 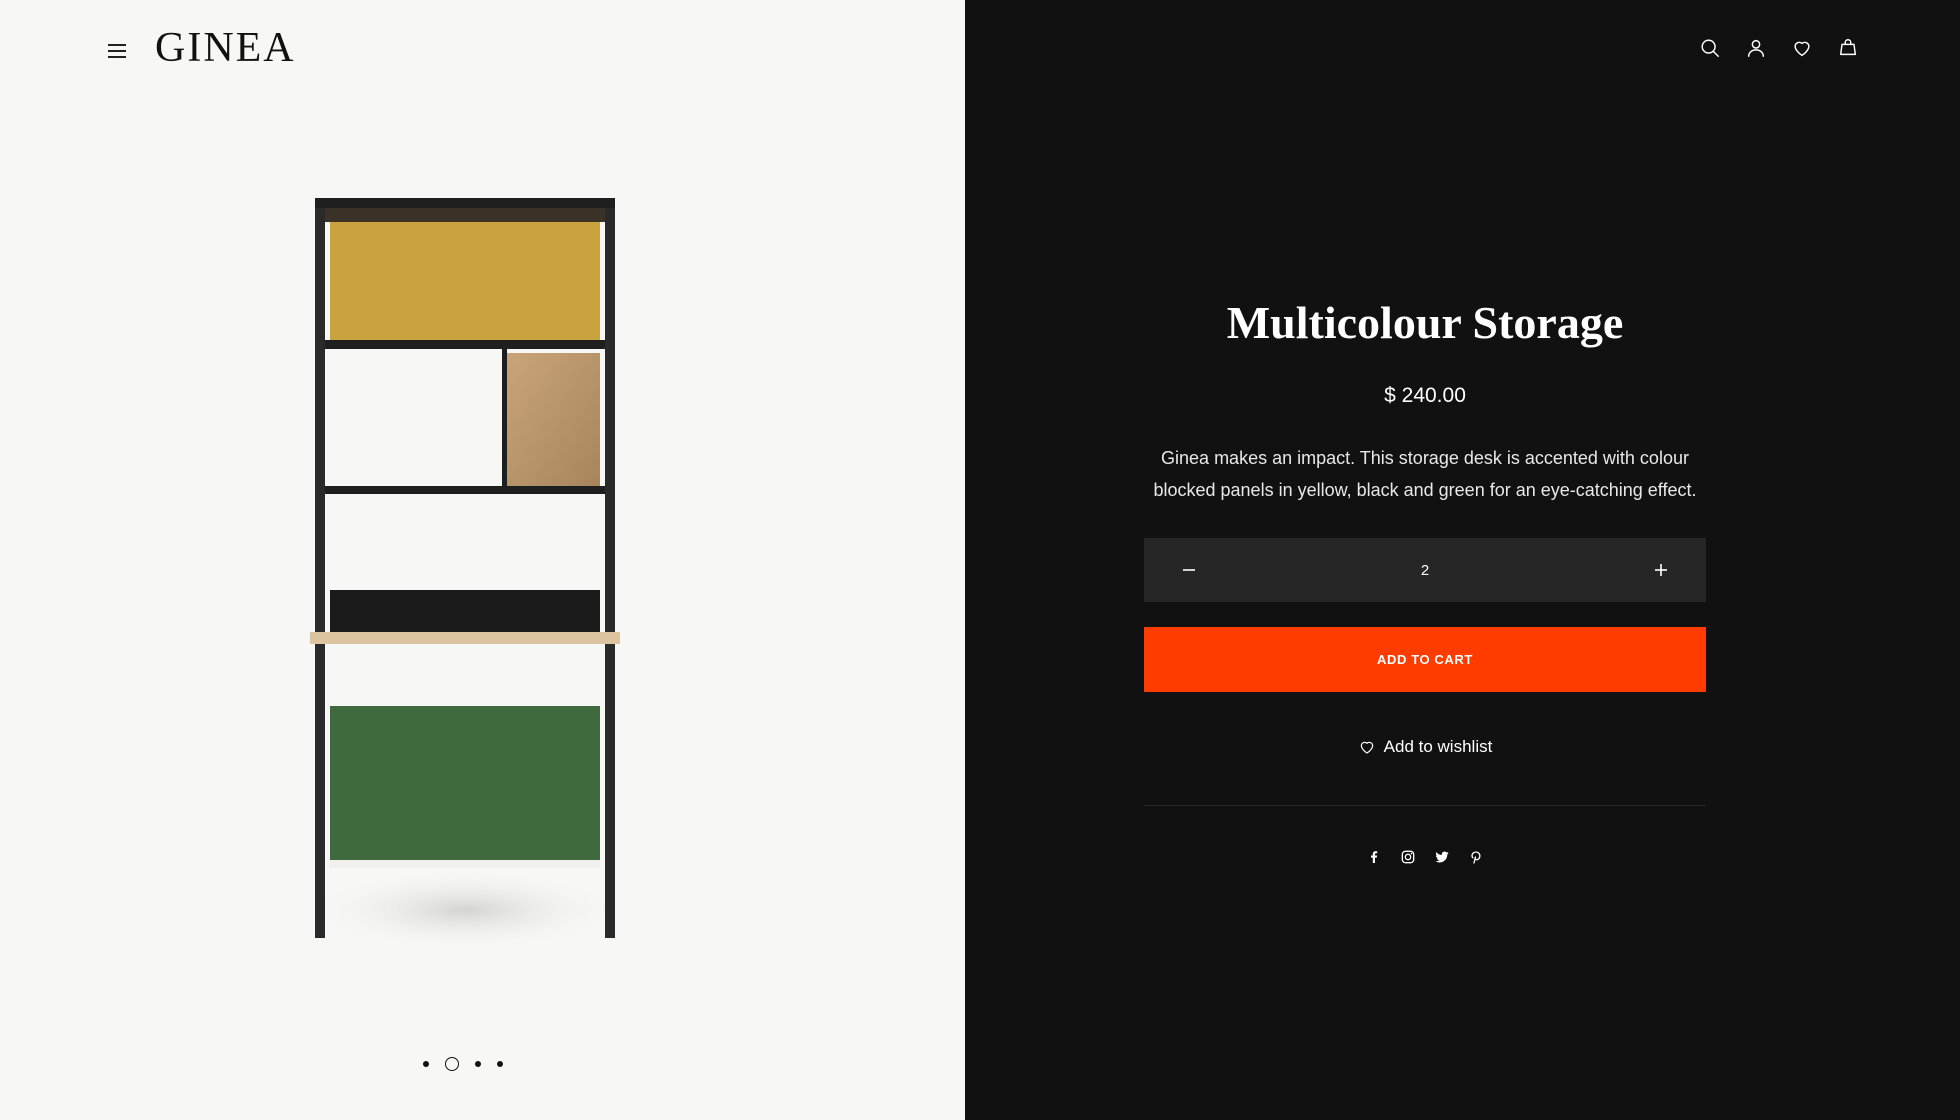 What do you see at coordinates (1438, 746) in the screenshot?
I see `wishlist-label: Add to wishlist` at bounding box center [1438, 746].